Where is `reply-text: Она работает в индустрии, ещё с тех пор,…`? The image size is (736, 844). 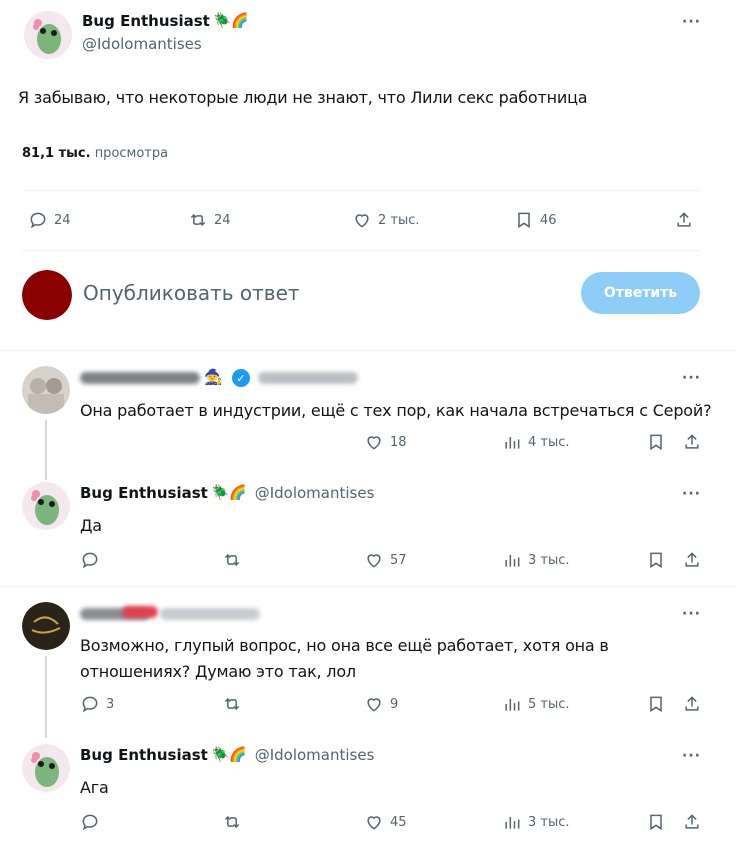
reply-text: Она работает в индустрии, ещё с тех пор,… is located at coordinates (396, 410).